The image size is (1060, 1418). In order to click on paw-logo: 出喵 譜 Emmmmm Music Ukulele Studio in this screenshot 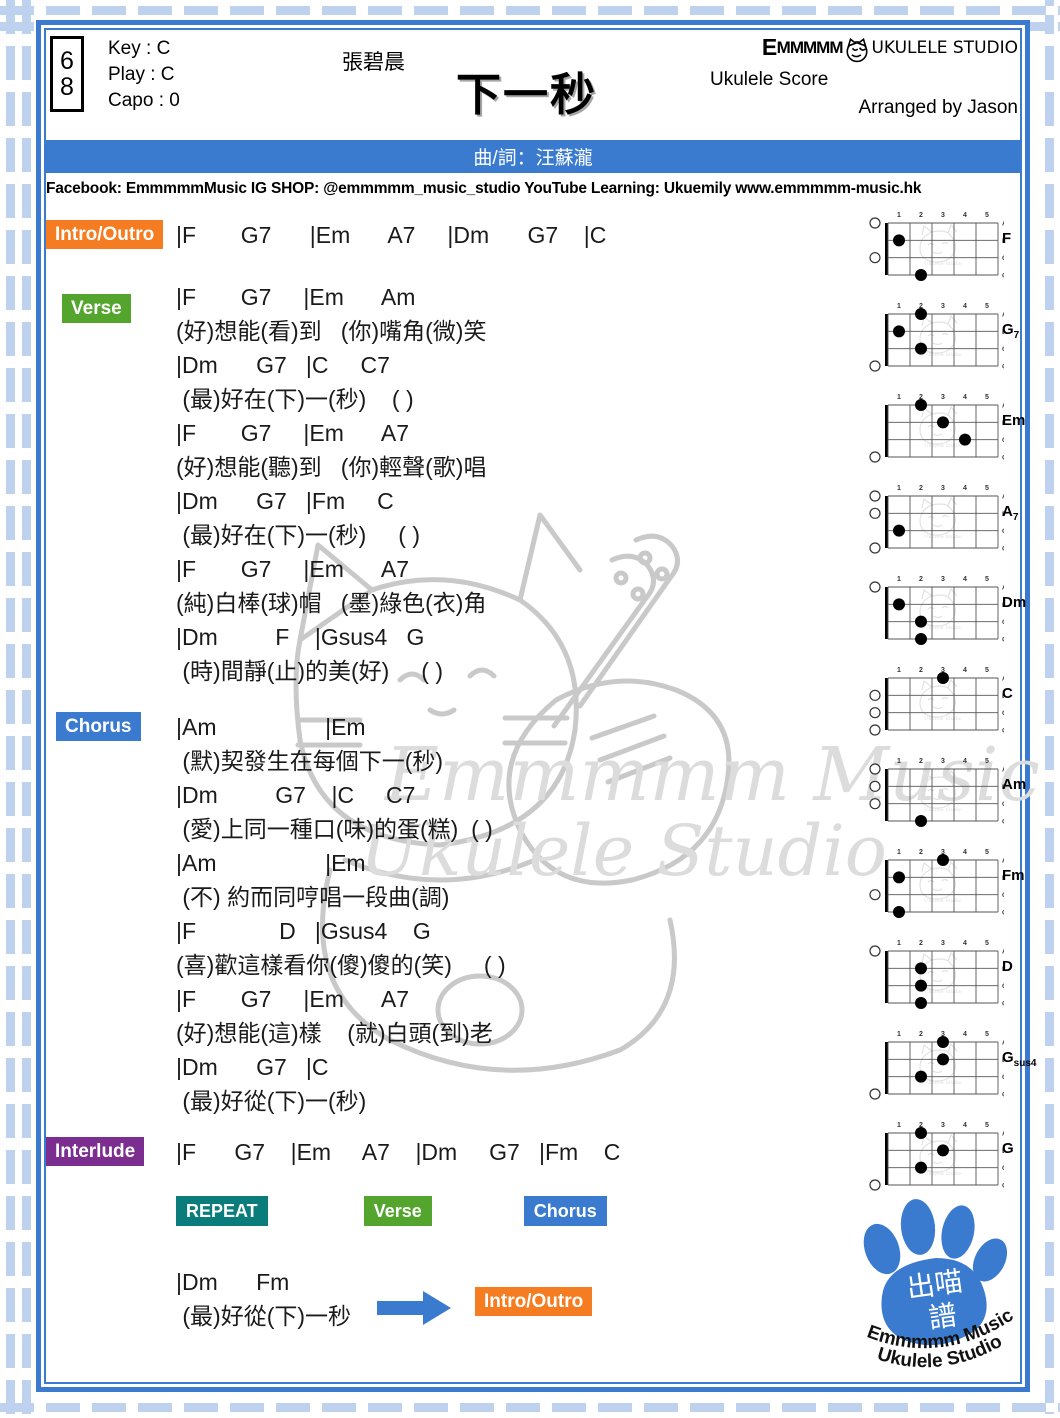, I will do `click(940, 1284)`.